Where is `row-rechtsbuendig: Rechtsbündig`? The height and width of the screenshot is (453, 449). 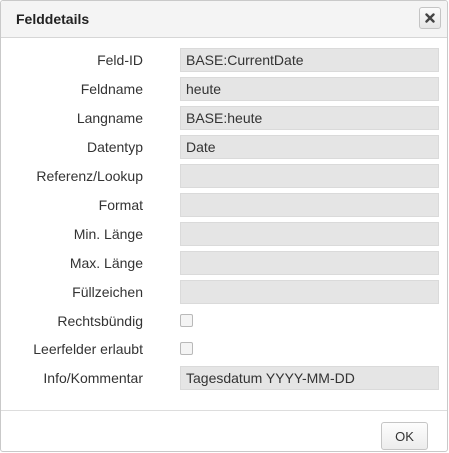 row-rechtsbuendig: Rechtsbündig is located at coordinates (224, 321).